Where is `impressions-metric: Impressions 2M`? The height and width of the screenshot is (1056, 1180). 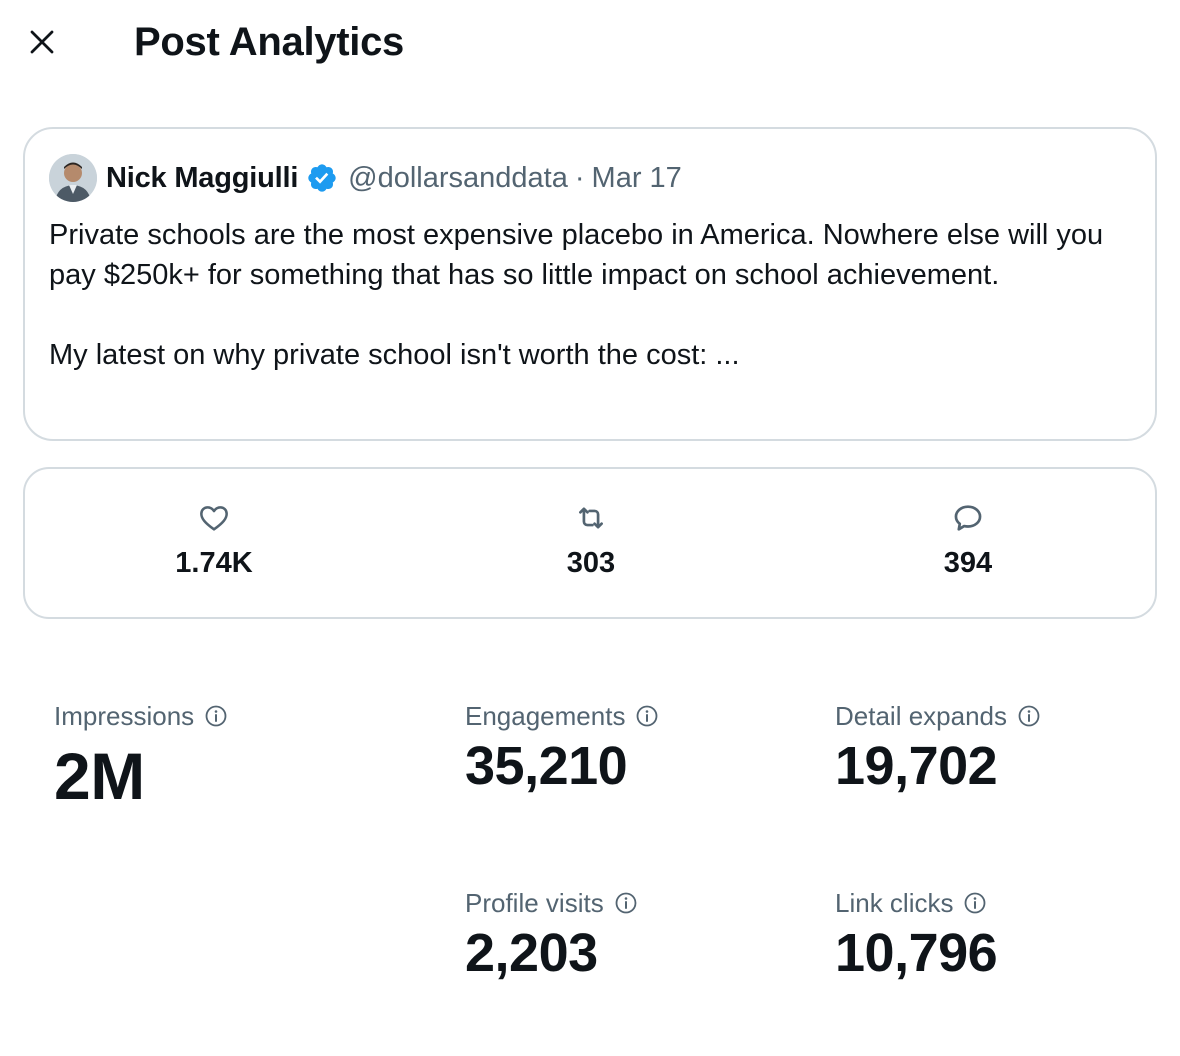
impressions-metric: Impressions 2M is located at coordinates (141, 757).